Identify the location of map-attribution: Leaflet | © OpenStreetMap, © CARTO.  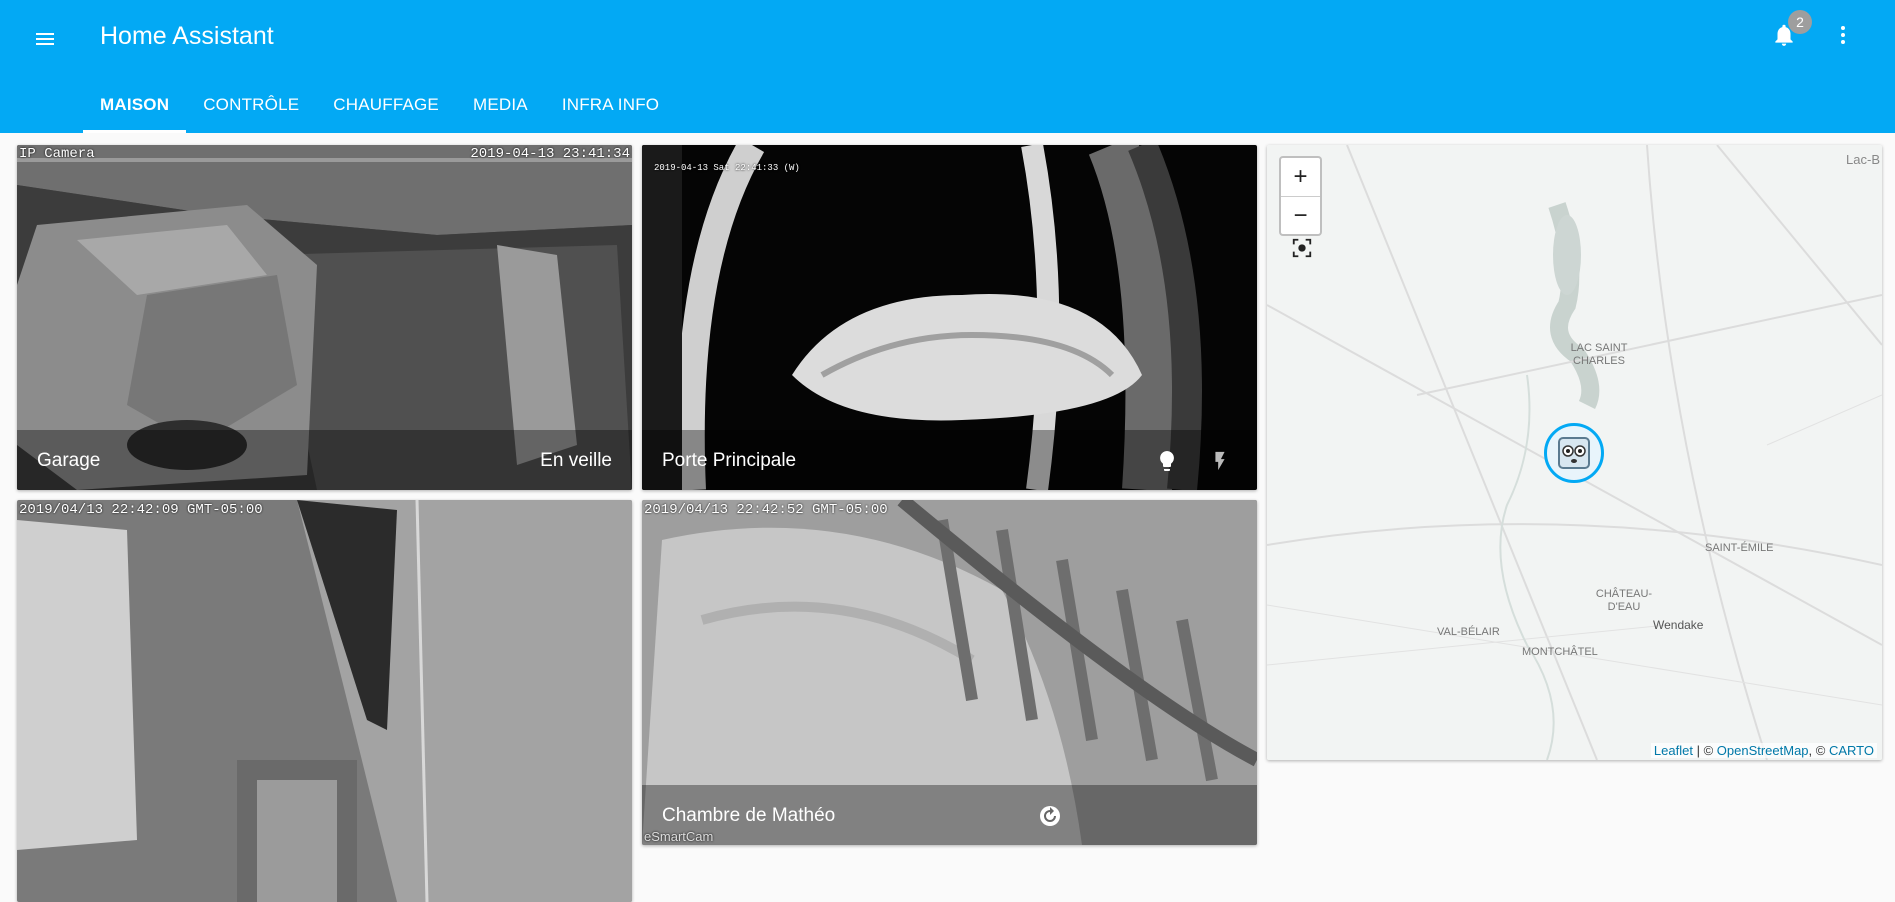
(1763, 750).